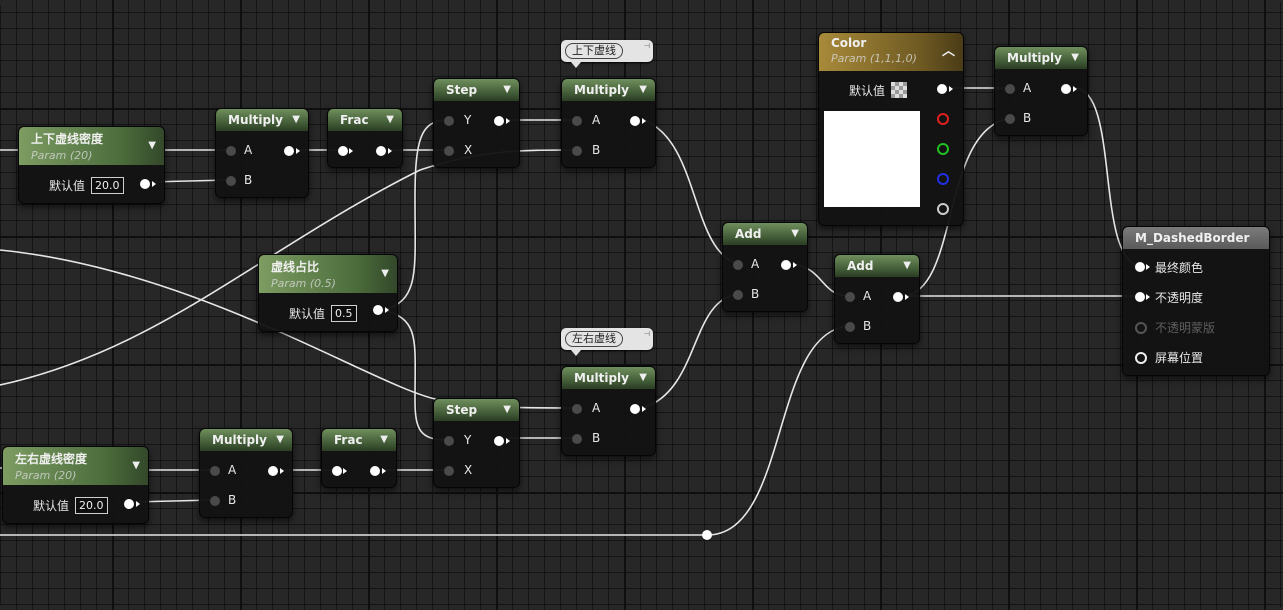 The image size is (1283, 610). What do you see at coordinates (942, 89) in the screenshot?
I see `output-pin-rgb` at bounding box center [942, 89].